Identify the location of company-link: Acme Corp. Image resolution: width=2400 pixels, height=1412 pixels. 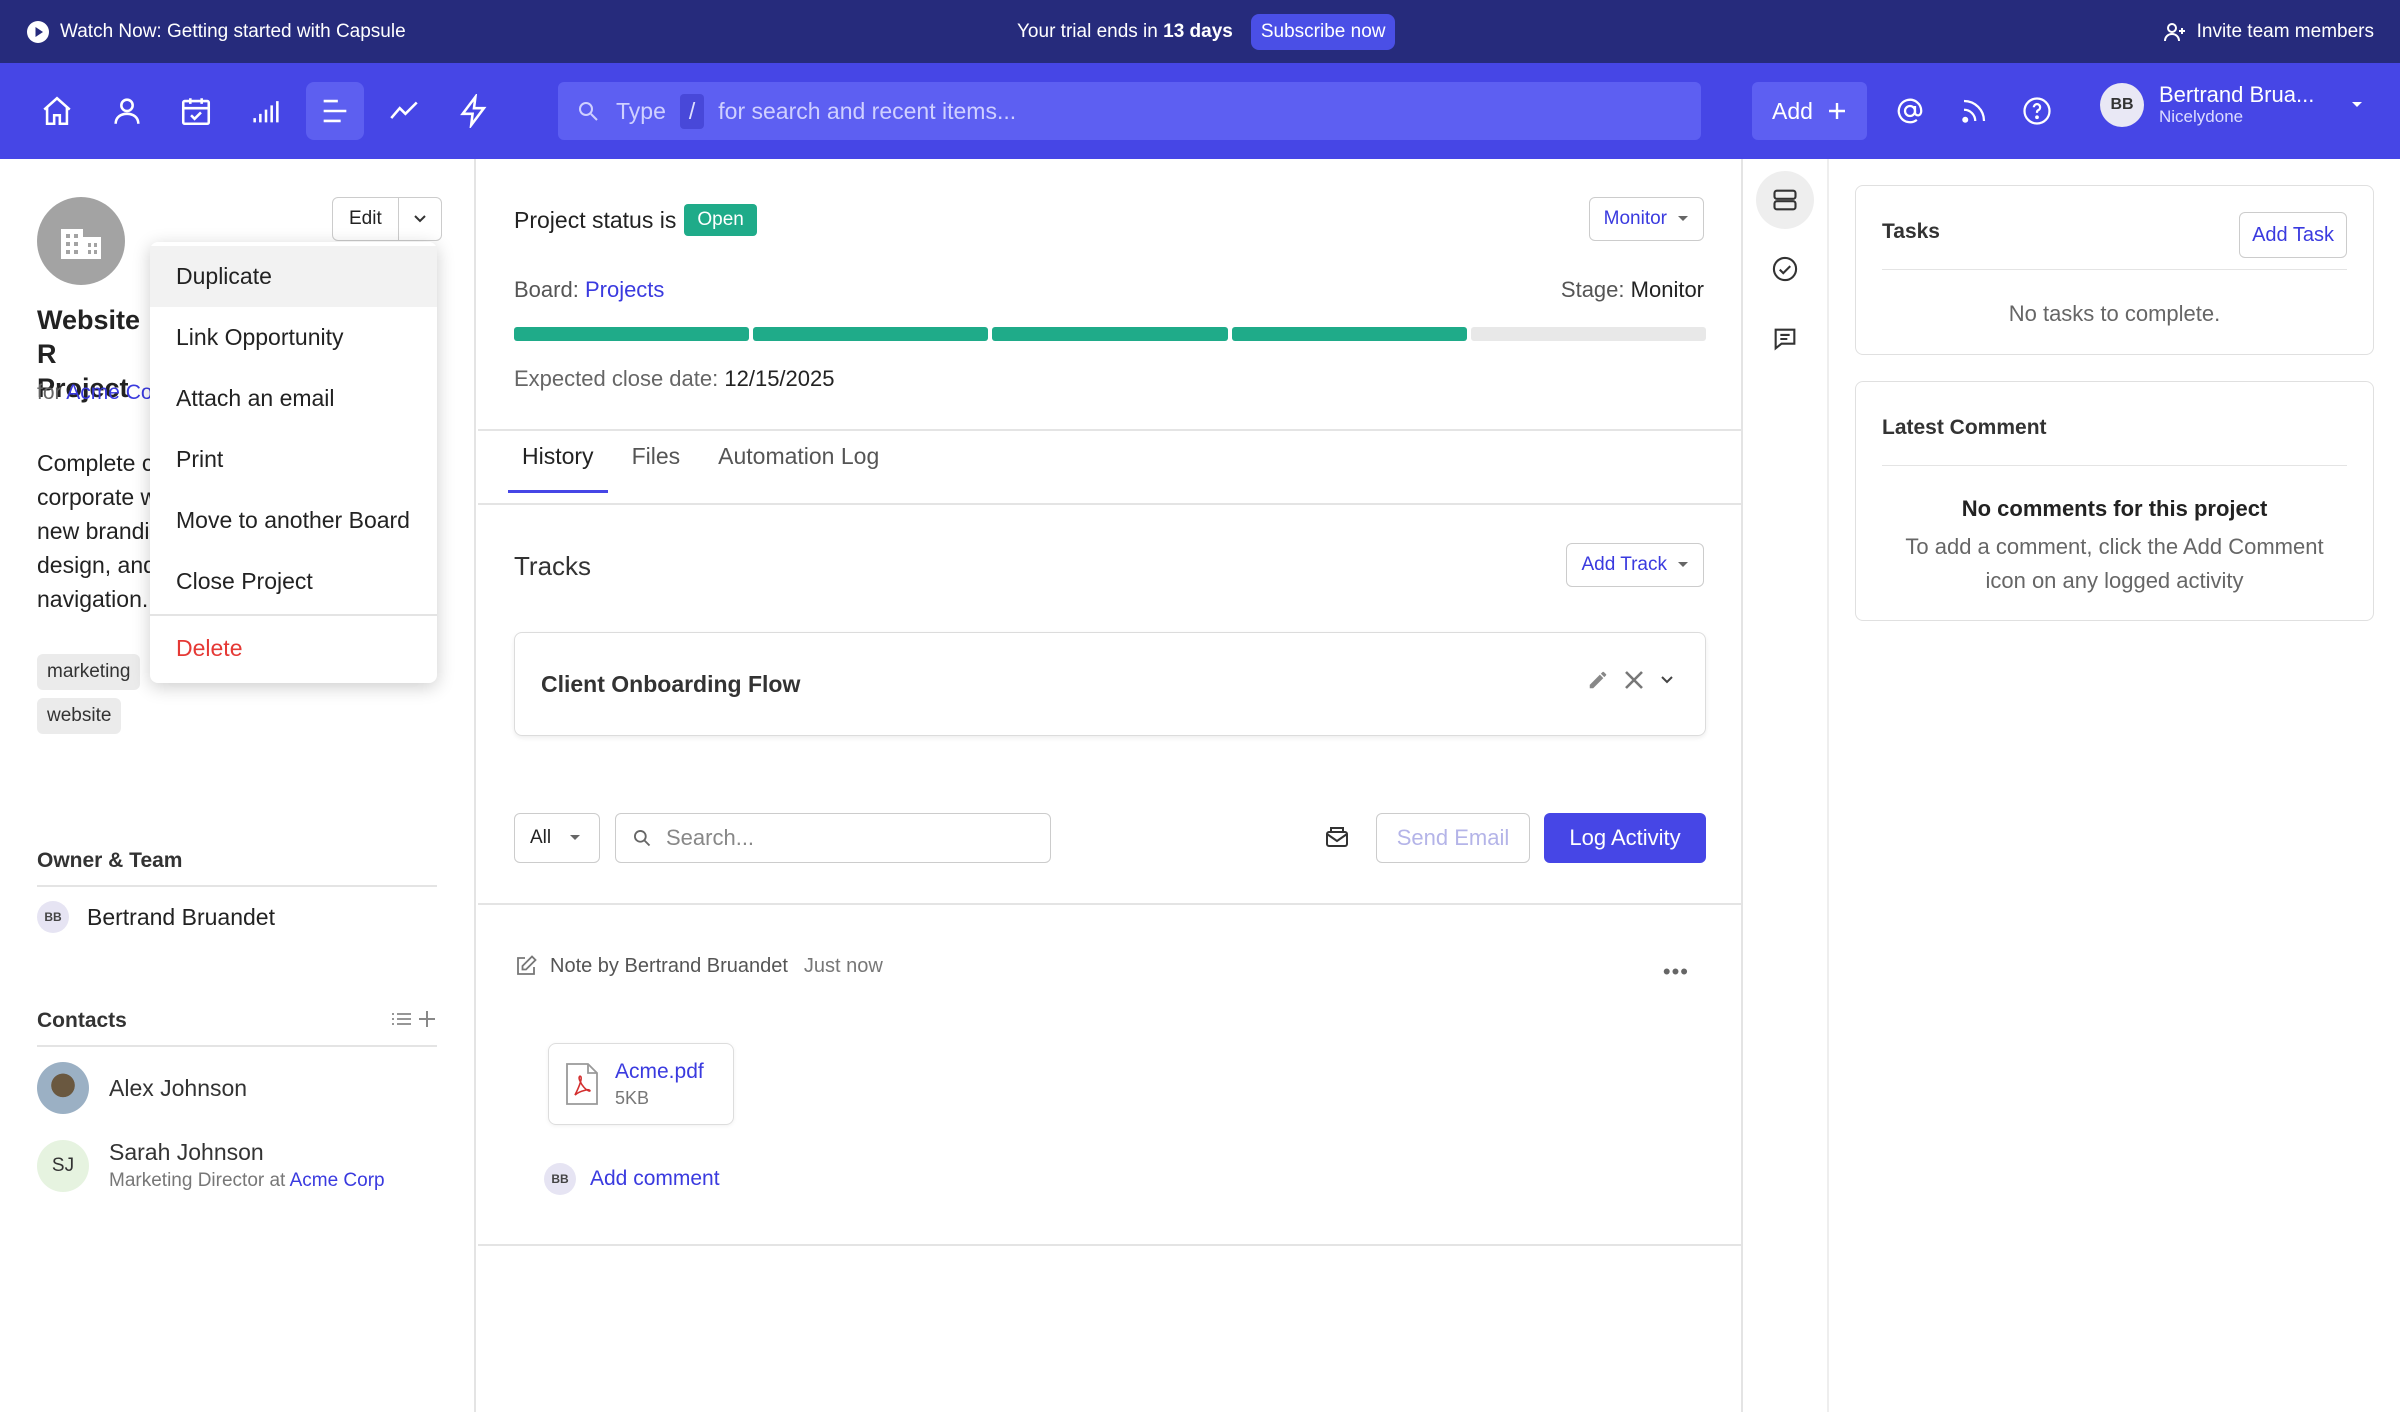
(337, 1180).